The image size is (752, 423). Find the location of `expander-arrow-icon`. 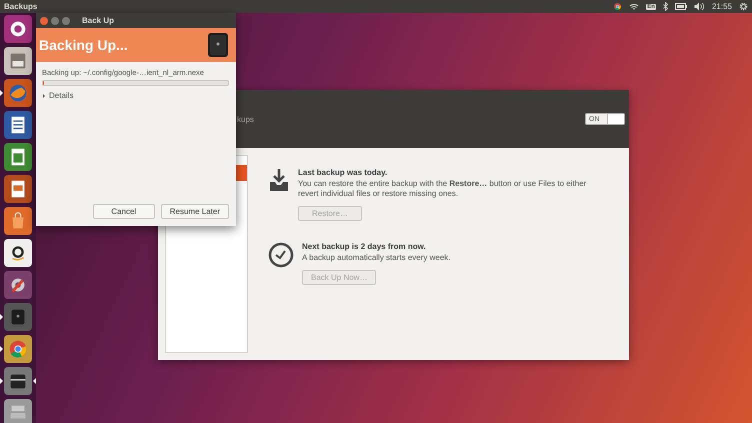

expander-arrow-icon is located at coordinates (44, 96).